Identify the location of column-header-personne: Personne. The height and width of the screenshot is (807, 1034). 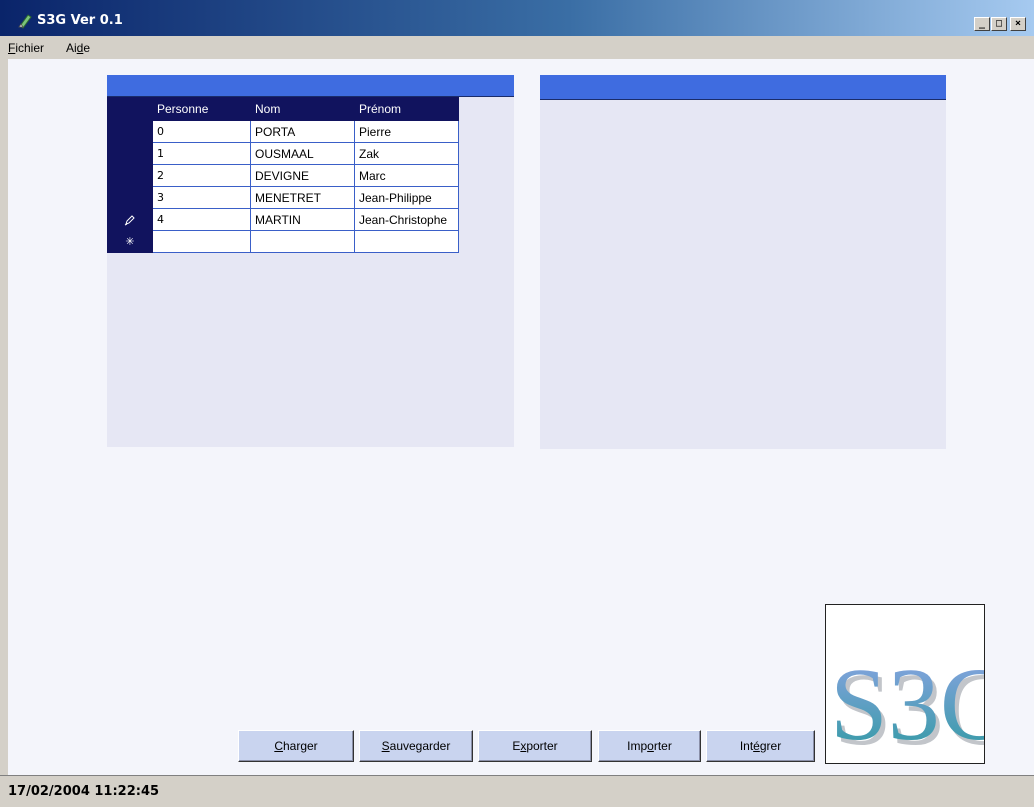
(201, 109).